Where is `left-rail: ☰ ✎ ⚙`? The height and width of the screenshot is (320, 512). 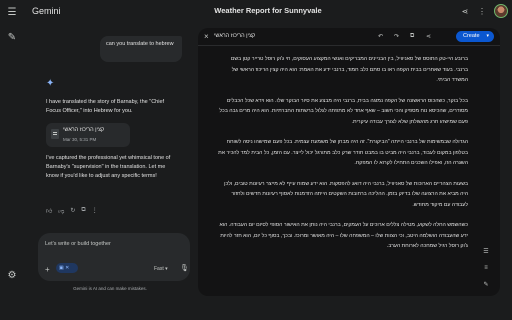 left-rail: ☰ ✎ ⚙ is located at coordinates (12, 160).